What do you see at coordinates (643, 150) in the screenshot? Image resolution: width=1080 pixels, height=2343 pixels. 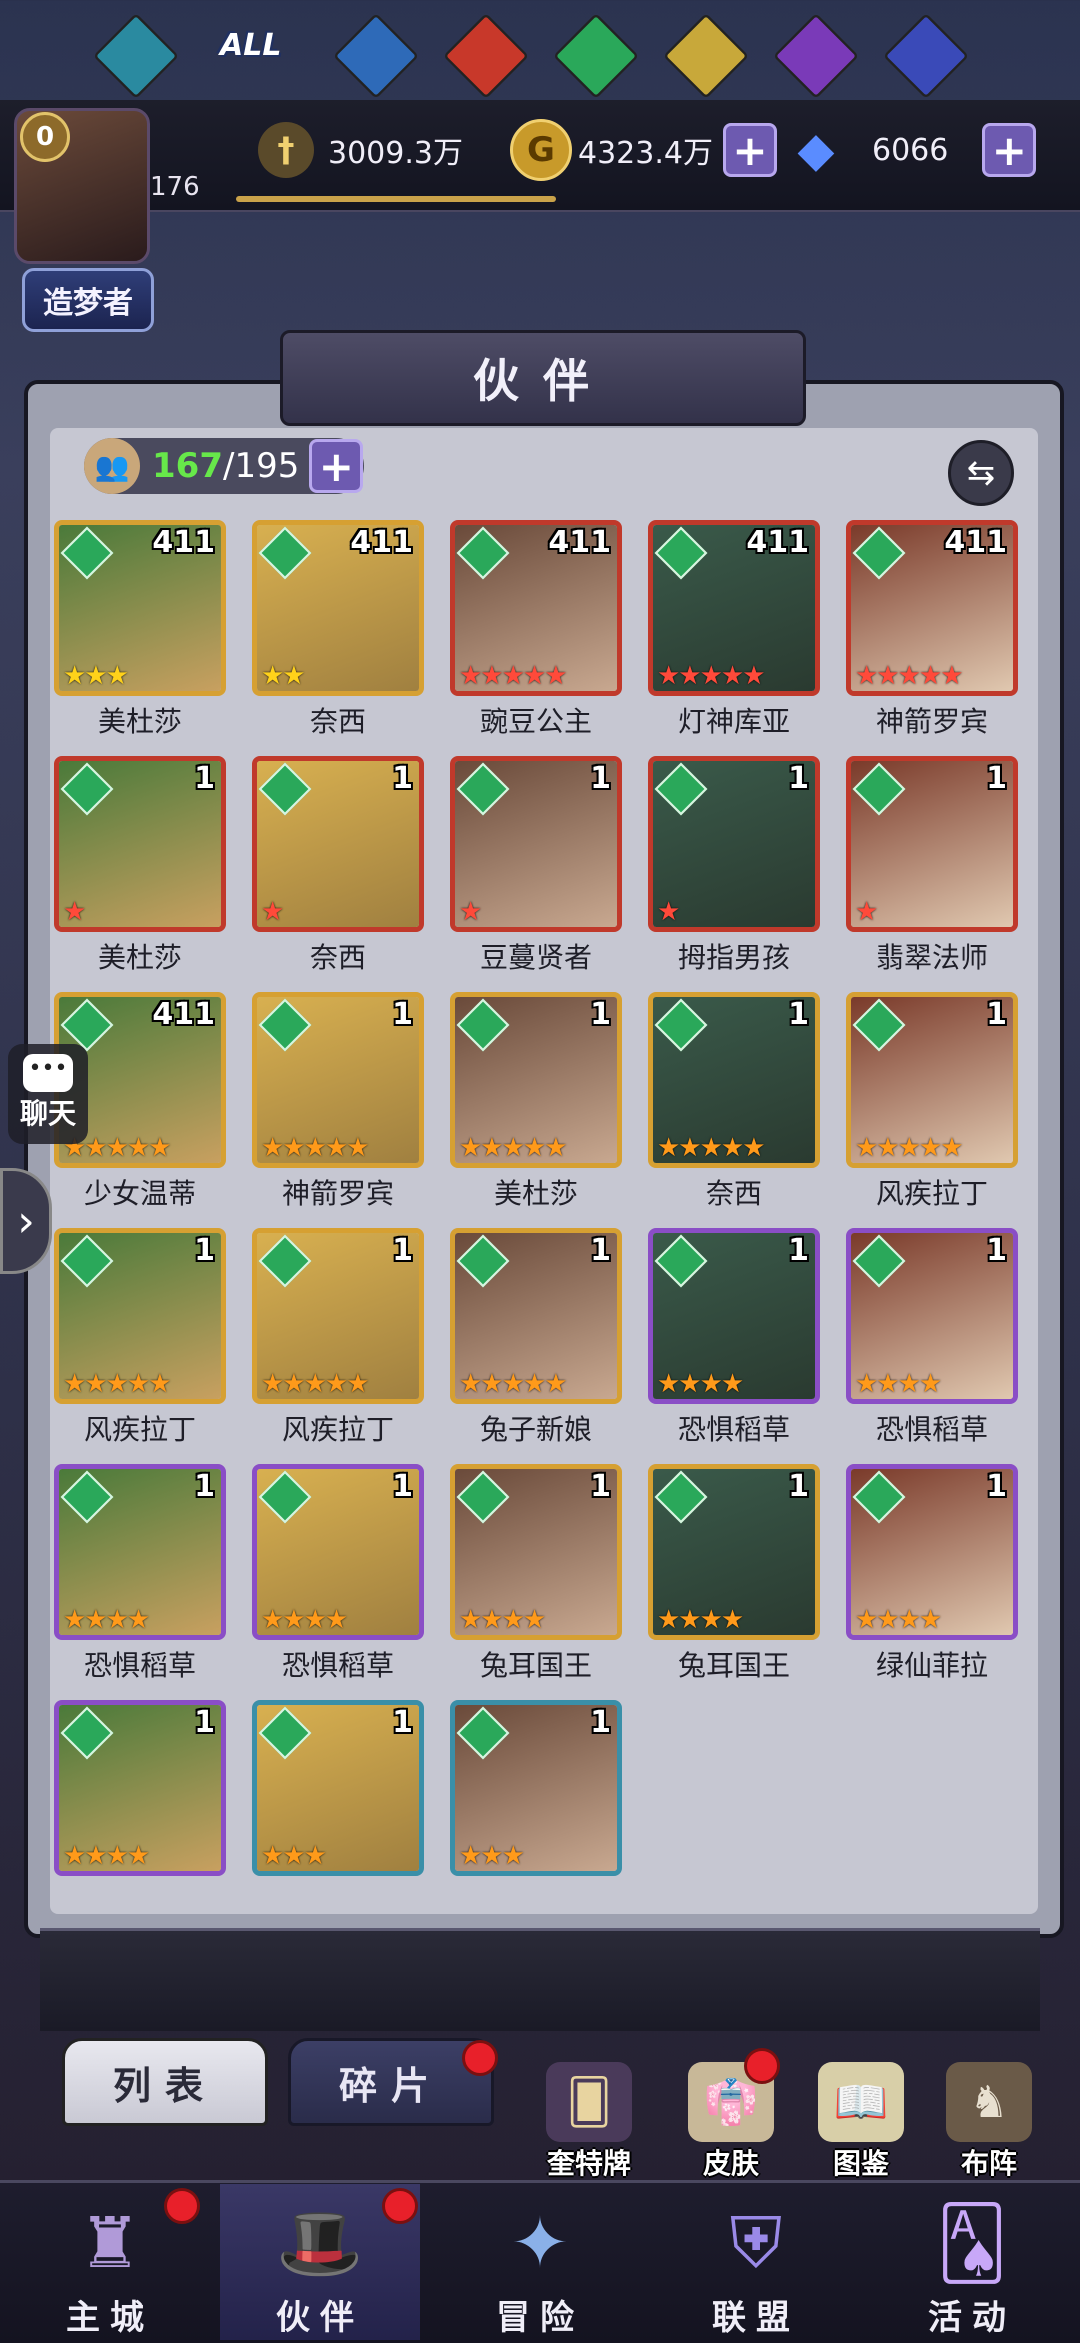 I see `gold-resource: G 4323.4万 +` at bounding box center [643, 150].